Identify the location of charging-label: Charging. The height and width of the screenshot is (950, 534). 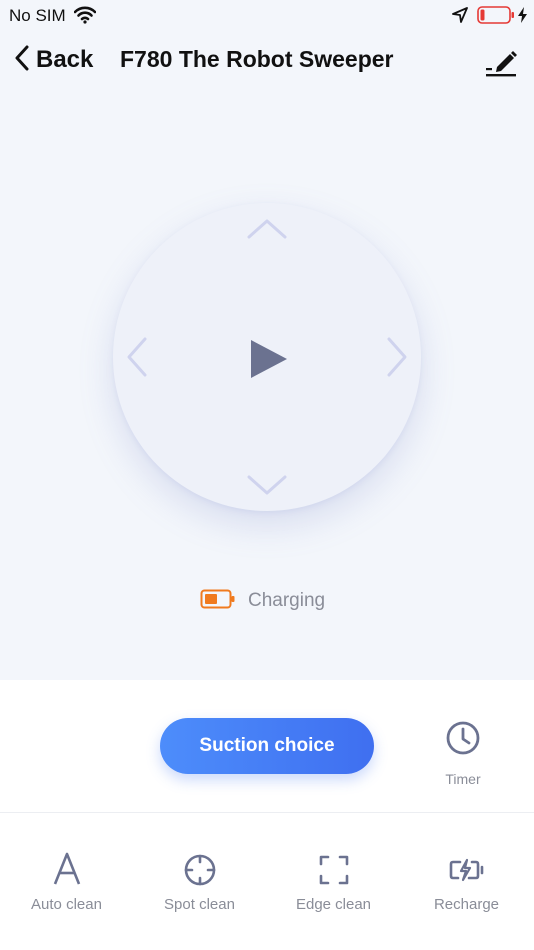
(287, 600).